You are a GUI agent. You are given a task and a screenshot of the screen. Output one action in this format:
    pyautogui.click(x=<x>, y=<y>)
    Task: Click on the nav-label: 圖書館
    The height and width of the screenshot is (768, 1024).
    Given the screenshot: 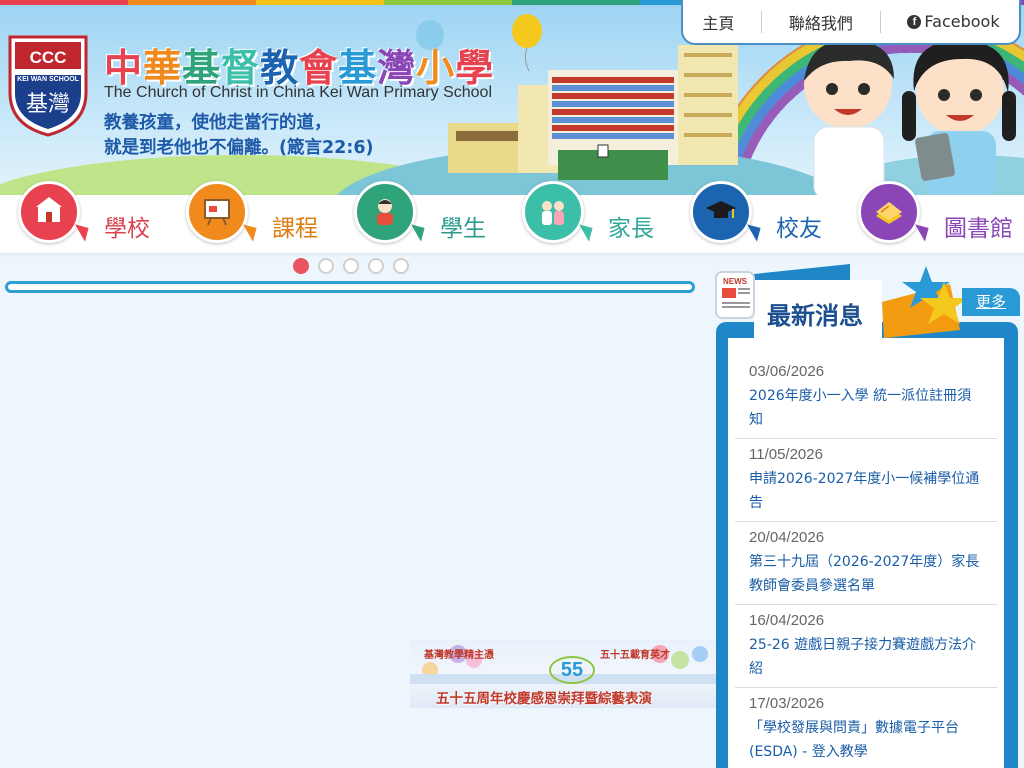 What is the action you would take?
    pyautogui.click(x=978, y=229)
    